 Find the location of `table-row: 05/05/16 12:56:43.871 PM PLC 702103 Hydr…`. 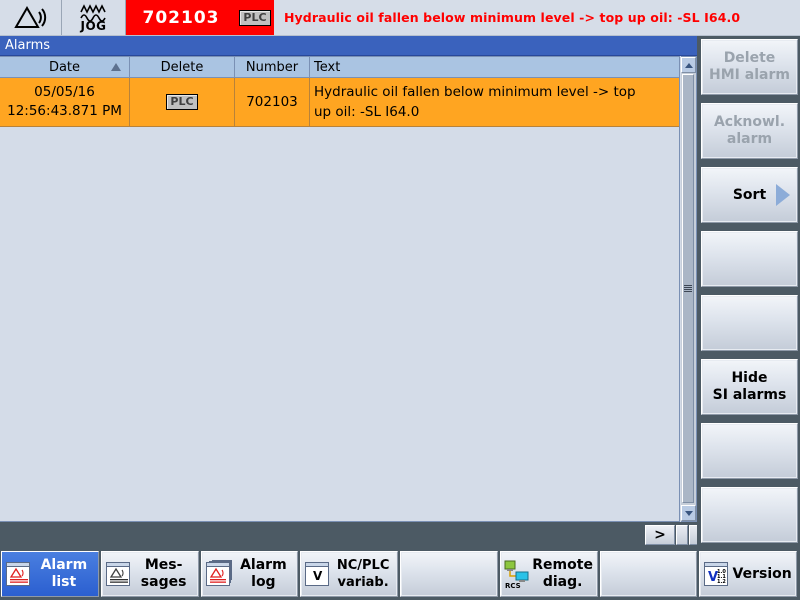

table-row: 05/05/16 12:56:43.871 PM PLC 702103 Hydr… is located at coordinates (339, 102).